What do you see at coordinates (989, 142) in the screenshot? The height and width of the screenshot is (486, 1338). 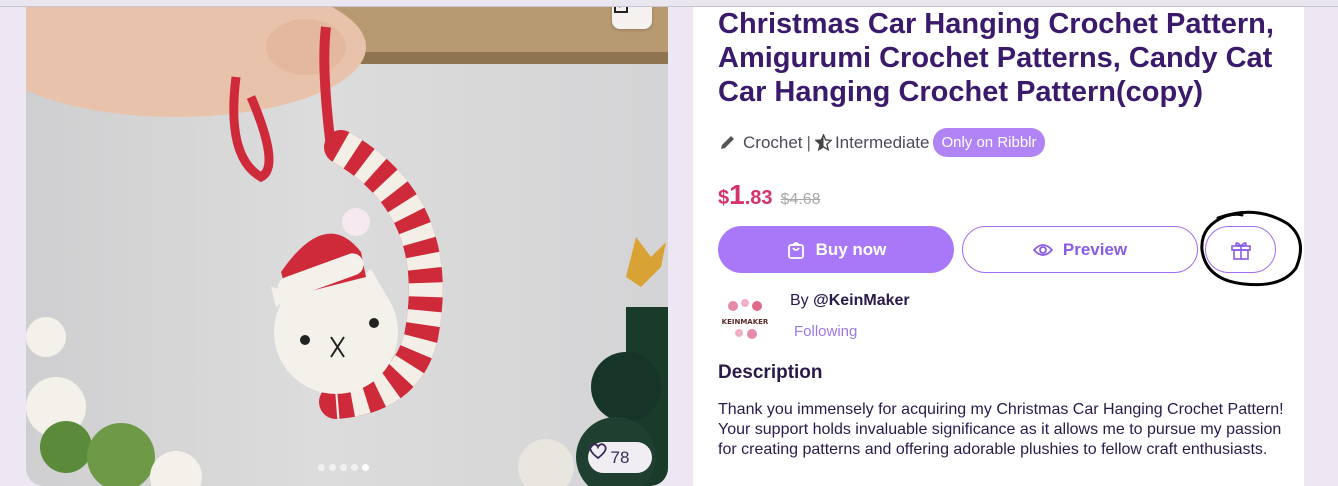 I see `exclusive-badge: Only on Ribblr` at bounding box center [989, 142].